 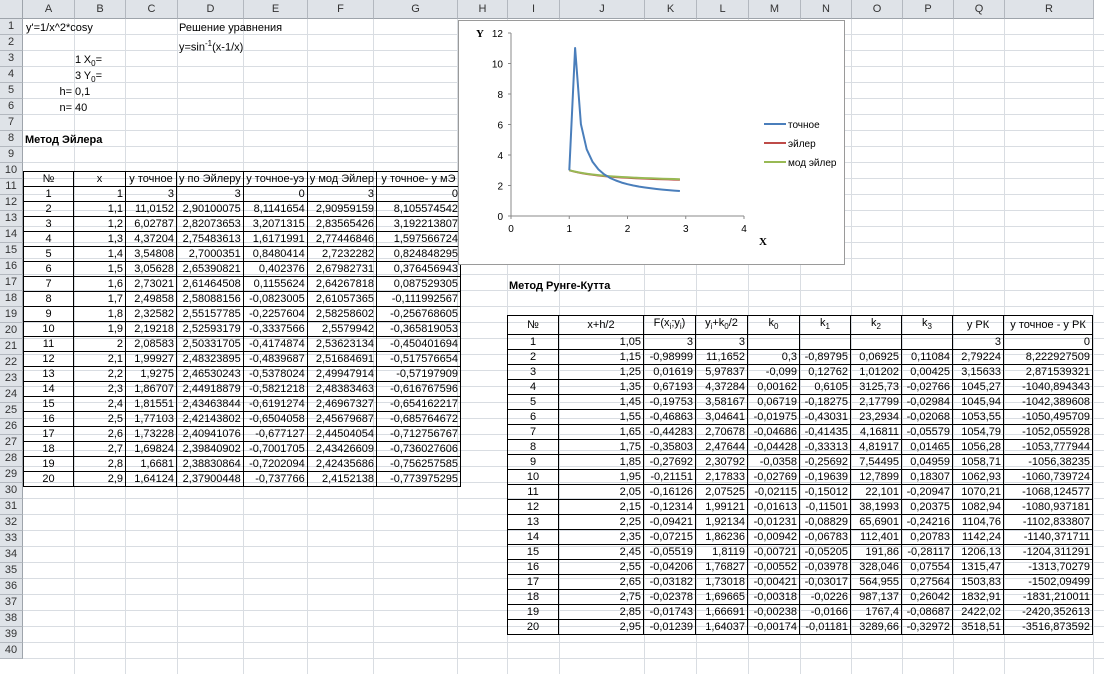 What do you see at coordinates (825, 507) in the screenshot?
I see `table-cell: -0,11501` at bounding box center [825, 507].